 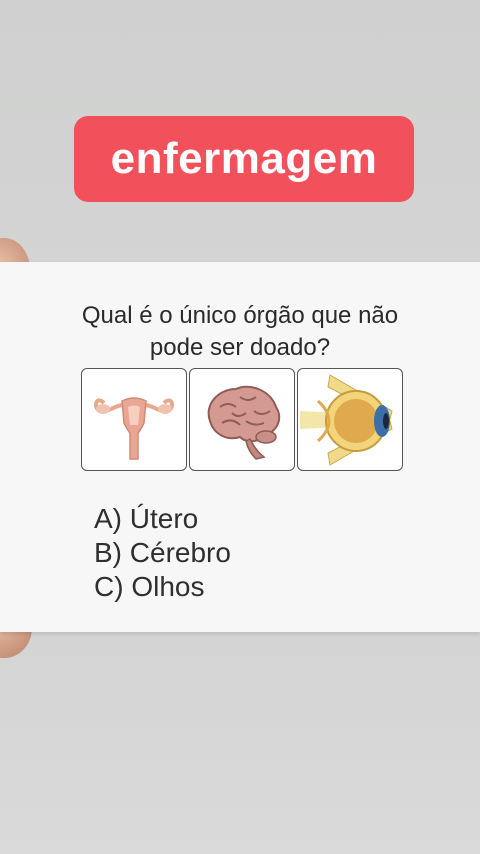 I want to click on answer-option-a: A) Útero, so click(x=146, y=518).